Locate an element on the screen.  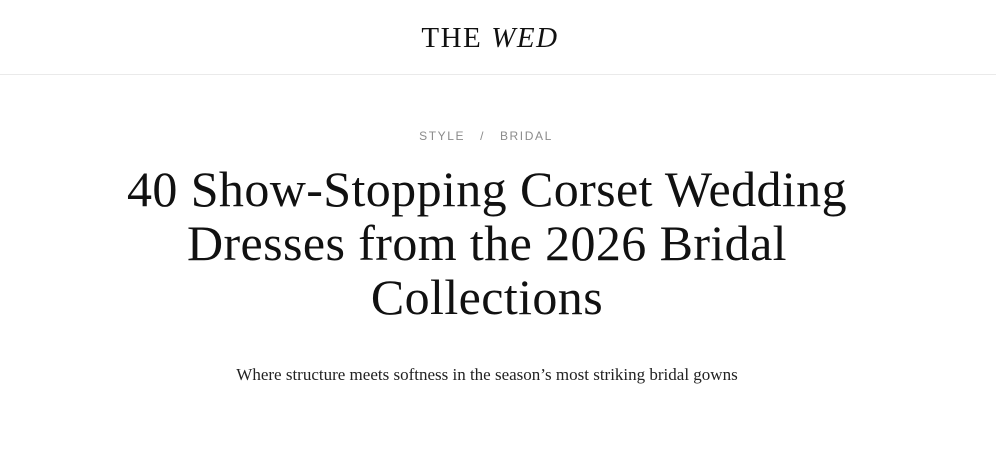
article-title-line: Dresses from the 2026 Bridal is located at coordinates (487, 243).